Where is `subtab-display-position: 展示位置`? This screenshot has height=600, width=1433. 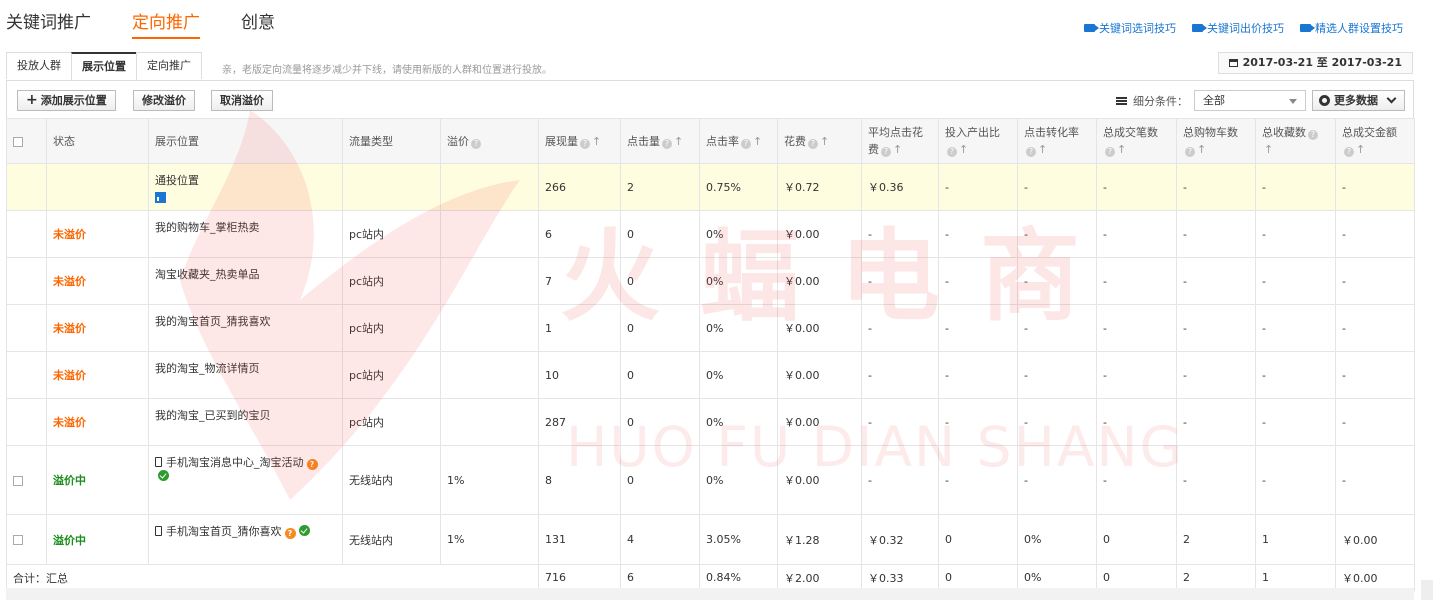
subtab-display-position: 展示位置 is located at coordinates (104, 66).